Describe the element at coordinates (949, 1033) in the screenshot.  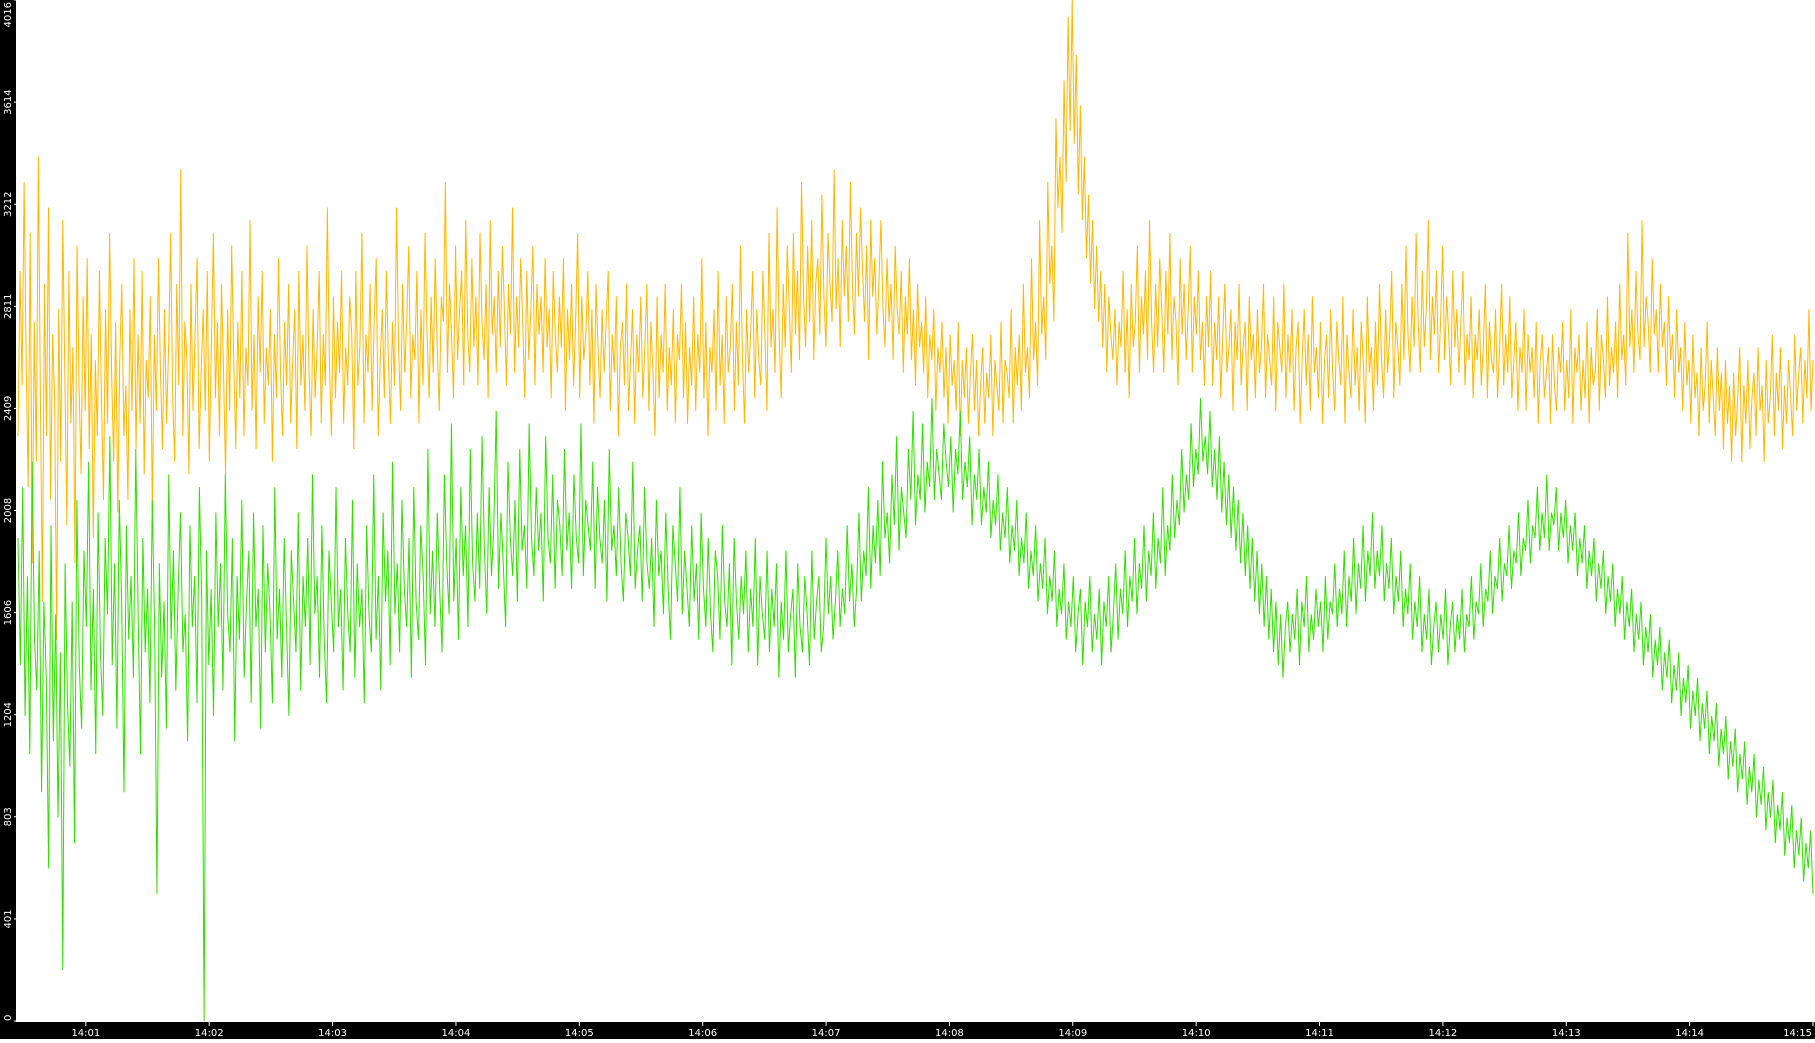
I see `x-tick-label: 14:08` at that location.